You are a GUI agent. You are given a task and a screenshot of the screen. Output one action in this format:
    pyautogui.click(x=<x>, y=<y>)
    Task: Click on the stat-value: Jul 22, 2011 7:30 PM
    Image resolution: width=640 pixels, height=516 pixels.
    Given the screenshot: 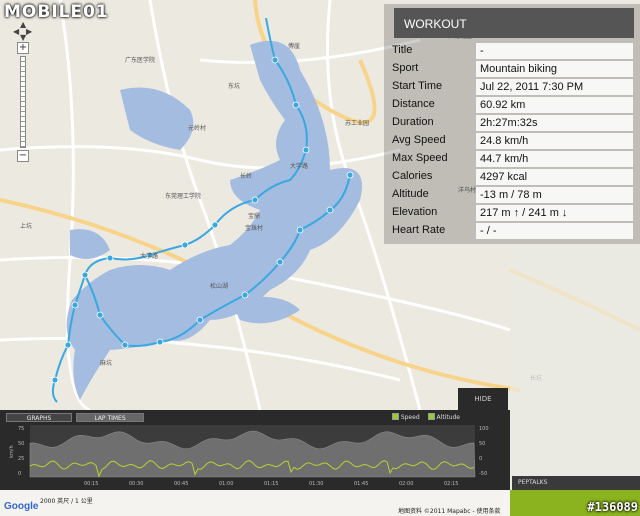 What is the action you would take?
    pyautogui.click(x=554, y=87)
    